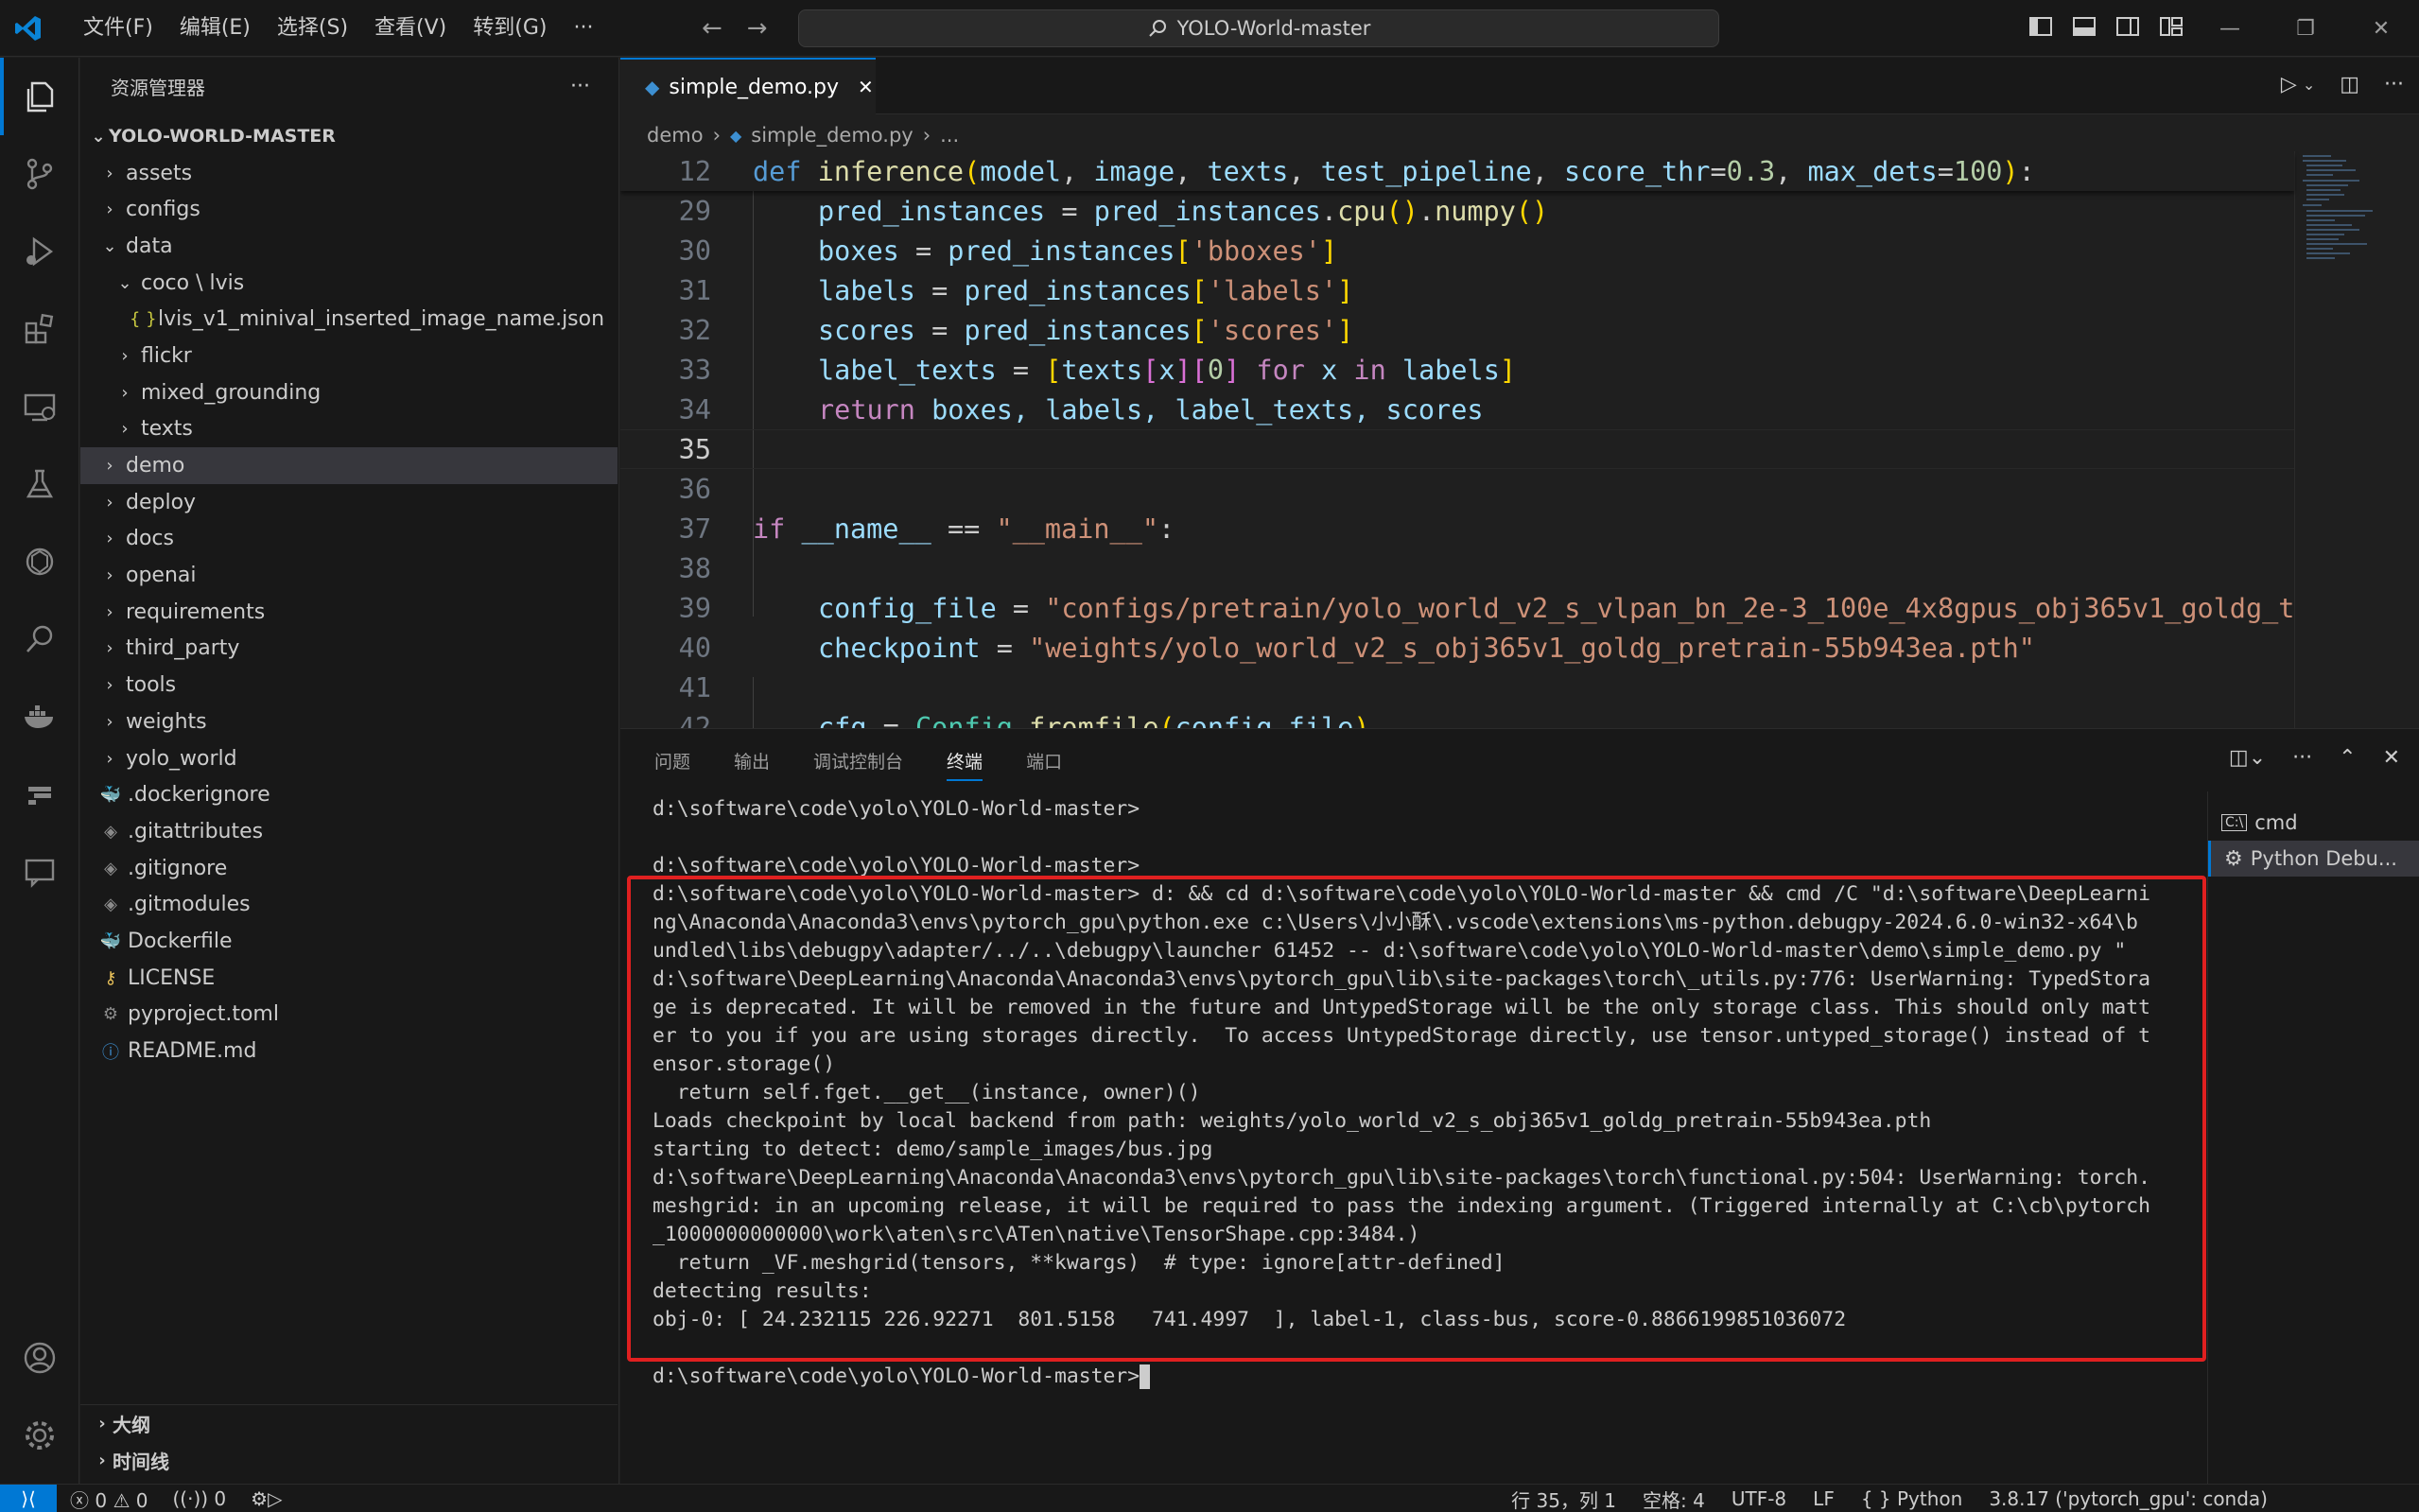 The width and height of the screenshot is (2419, 1512). I want to click on outline-header: › 大纲, so click(349, 1423).